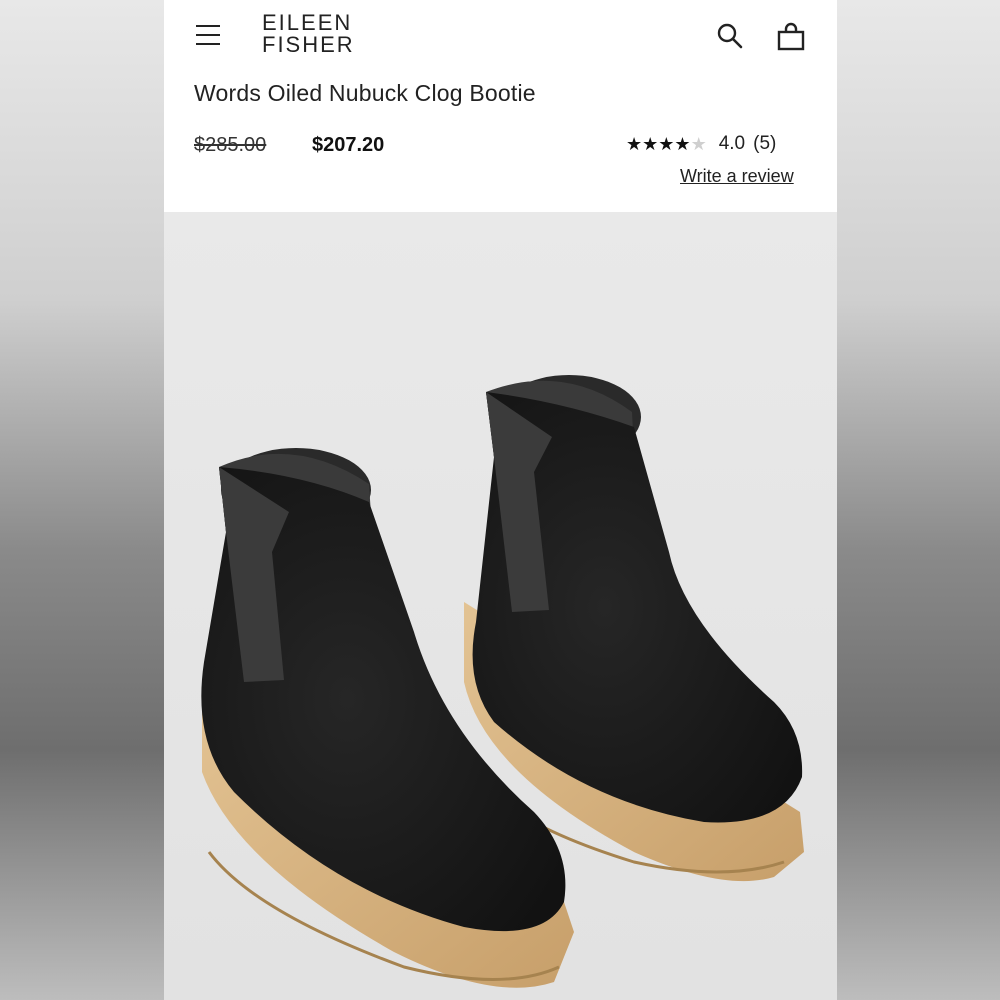 This screenshot has height=1000, width=1000. I want to click on brand-logo-line1: EILEEN, so click(307, 22).